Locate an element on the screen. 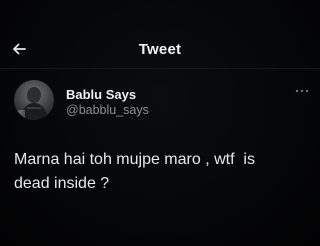 This screenshot has width=320, height=246. page-title: Tweet is located at coordinates (160, 49).